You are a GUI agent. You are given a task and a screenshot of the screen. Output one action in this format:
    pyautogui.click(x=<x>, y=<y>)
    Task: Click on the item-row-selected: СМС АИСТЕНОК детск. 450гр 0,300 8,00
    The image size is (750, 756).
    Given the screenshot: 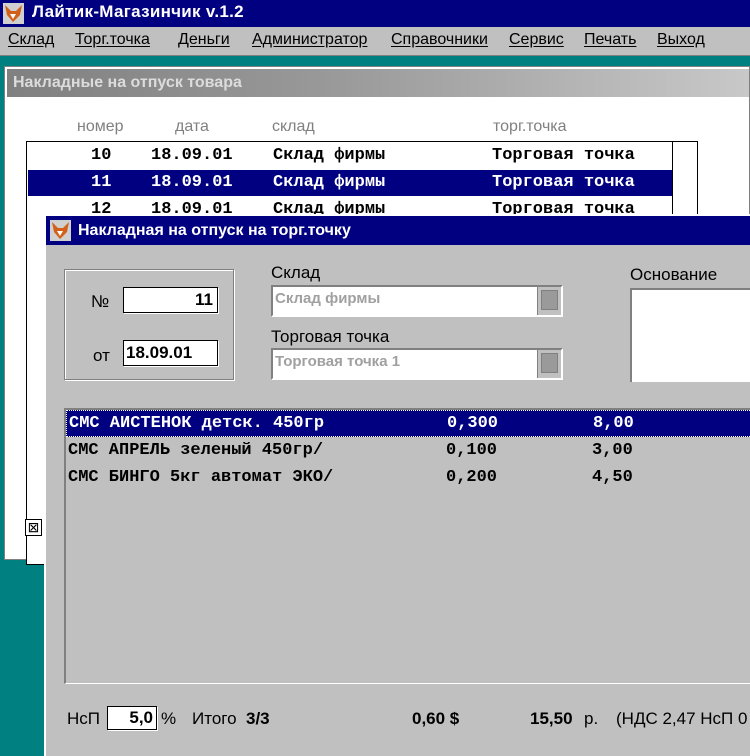 What is the action you would take?
    pyautogui.click(x=408, y=423)
    